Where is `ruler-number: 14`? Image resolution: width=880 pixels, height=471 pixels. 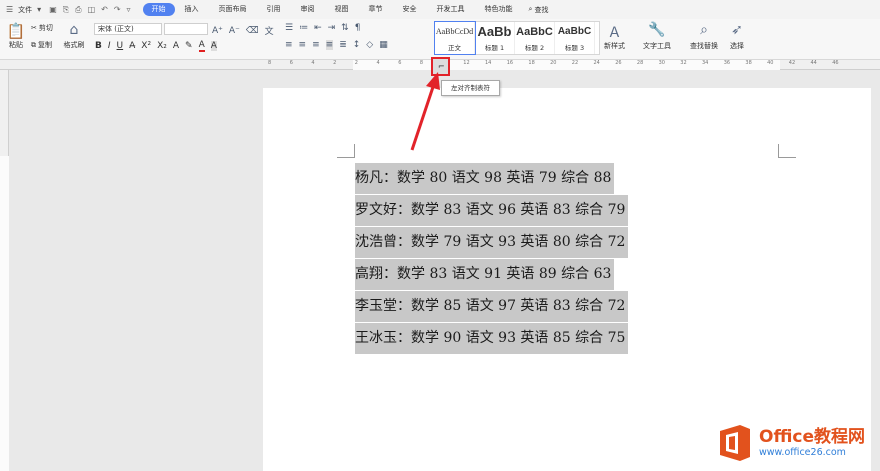
ruler-number: 14 is located at coordinates (488, 63).